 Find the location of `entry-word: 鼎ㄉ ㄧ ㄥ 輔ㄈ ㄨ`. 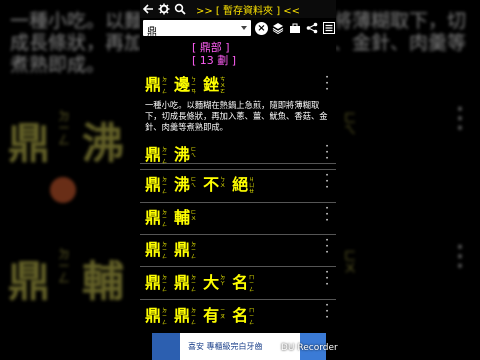

entry-word: 鼎ㄉ ㄧ ㄥ 輔ㄈ ㄨ is located at coordinates (174, 218).